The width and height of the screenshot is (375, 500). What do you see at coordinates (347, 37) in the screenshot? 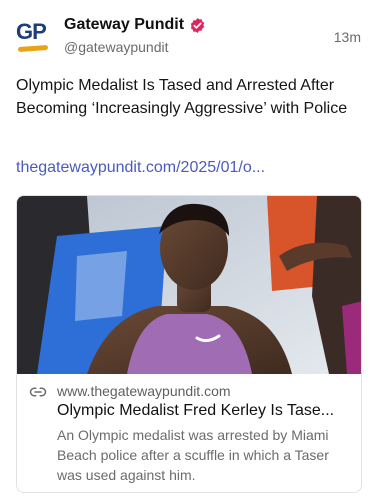
I see `post-timestamp: 13m` at bounding box center [347, 37].